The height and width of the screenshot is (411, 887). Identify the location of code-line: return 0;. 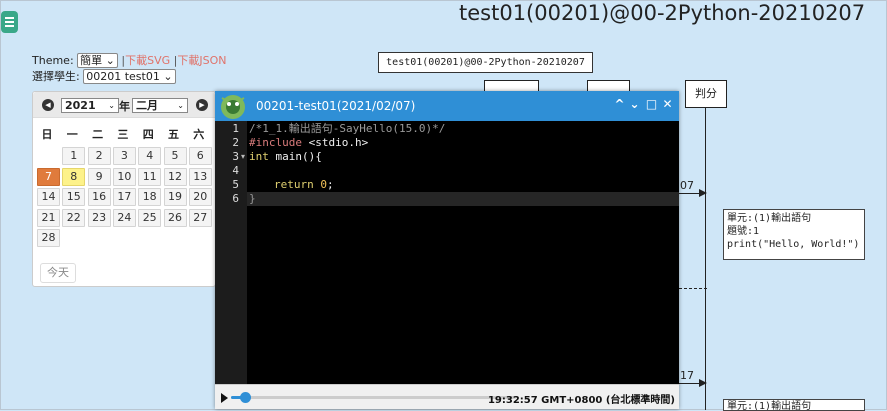
(304, 185).